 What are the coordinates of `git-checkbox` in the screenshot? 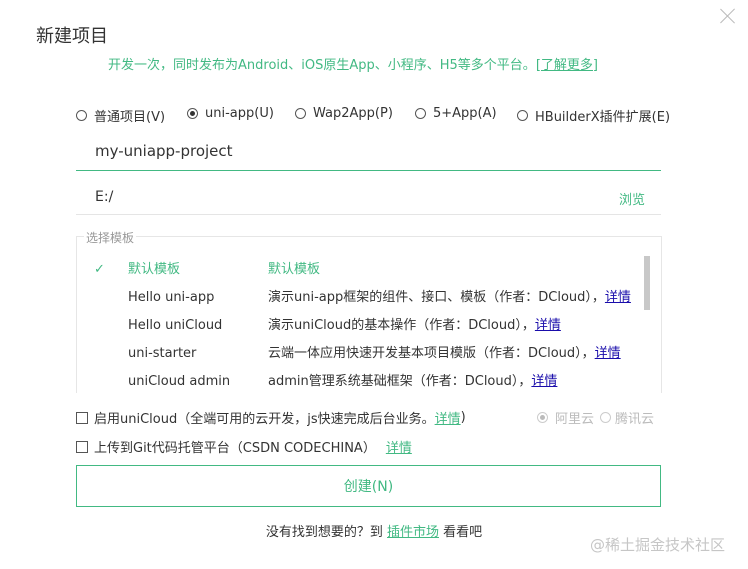 It's located at (82, 446).